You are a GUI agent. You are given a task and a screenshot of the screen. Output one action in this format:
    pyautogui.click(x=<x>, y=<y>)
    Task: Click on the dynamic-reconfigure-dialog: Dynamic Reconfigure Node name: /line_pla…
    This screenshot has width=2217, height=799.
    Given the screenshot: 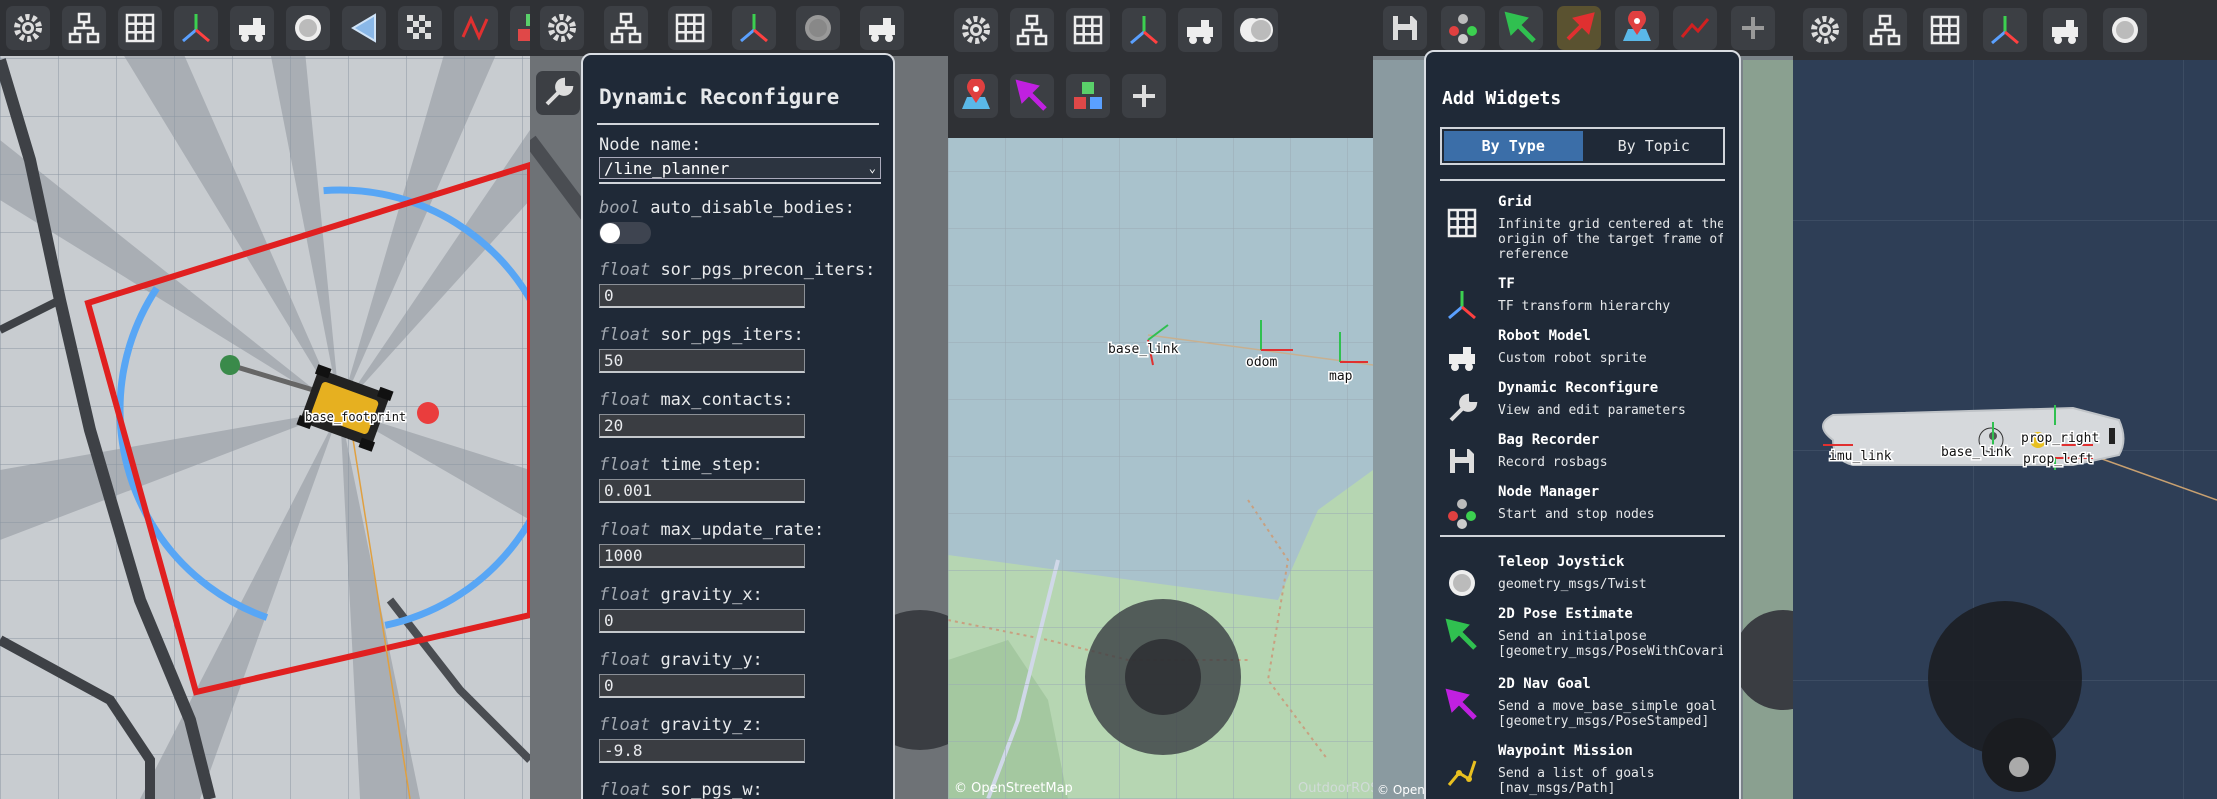 What is the action you would take?
    pyautogui.click(x=738, y=426)
    